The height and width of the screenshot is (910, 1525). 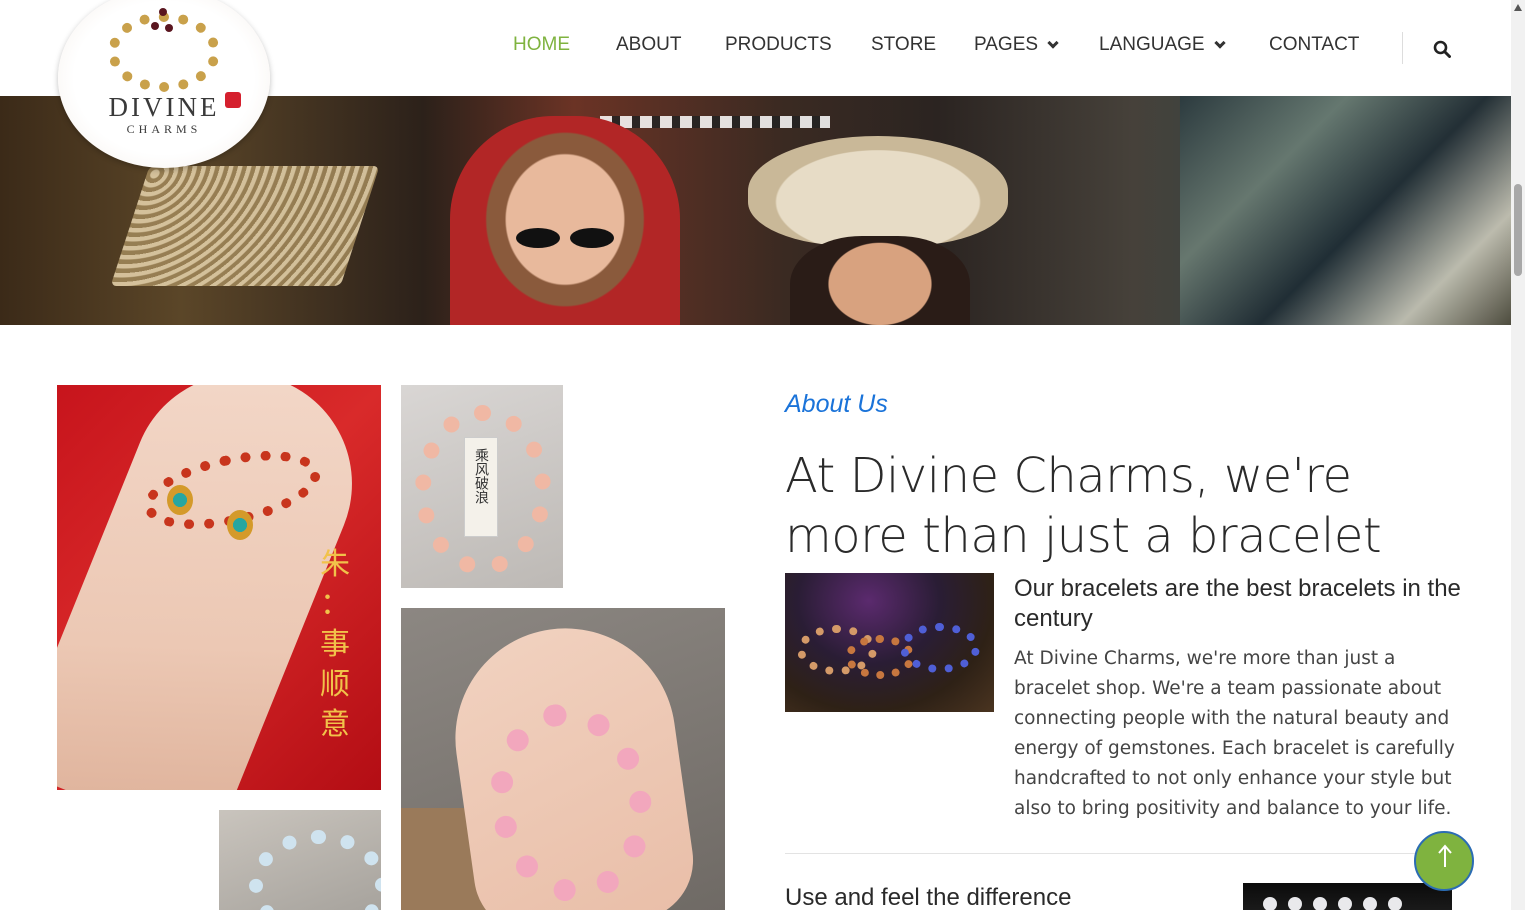 I want to click on back-to-top-button, so click(x=1444, y=861).